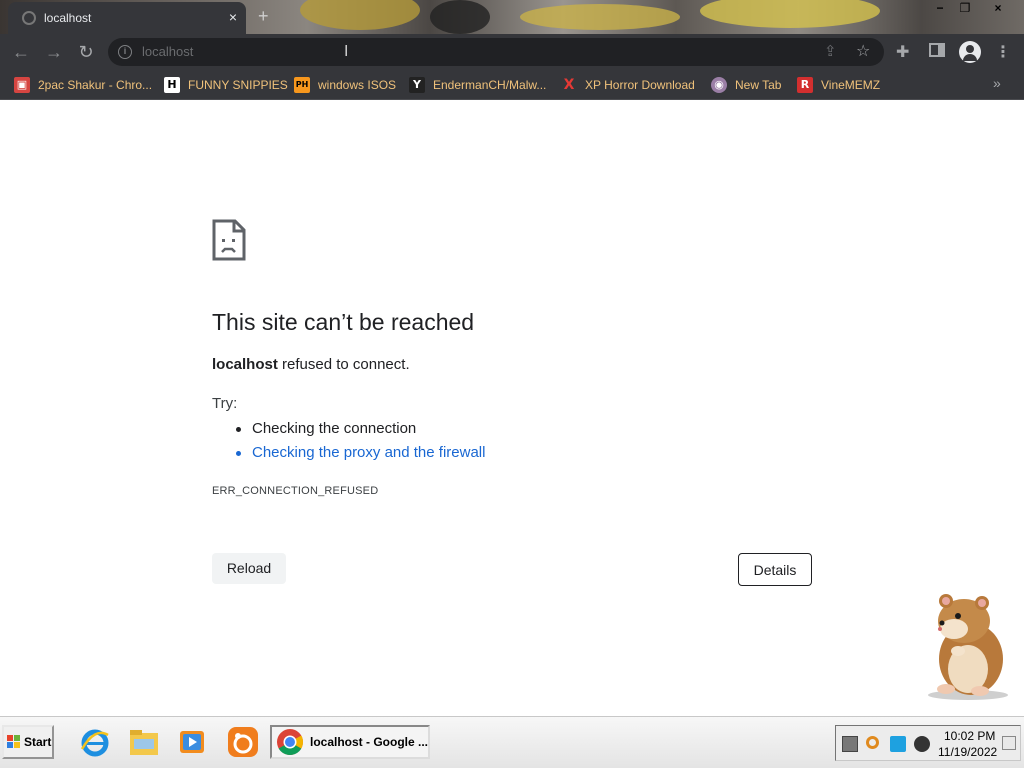 This screenshot has height=768, width=1024. Describe the element at coordinates (263, 16) in the screenshot. I see `new-tab-button: +` at that location.